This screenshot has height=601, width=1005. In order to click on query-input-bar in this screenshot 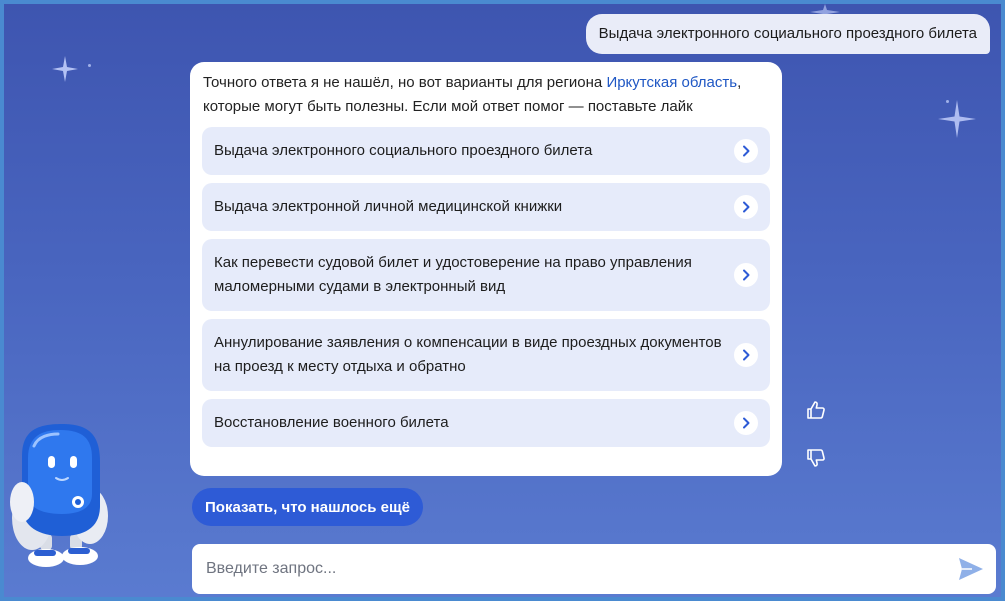, I will do `click(594, 569)`.